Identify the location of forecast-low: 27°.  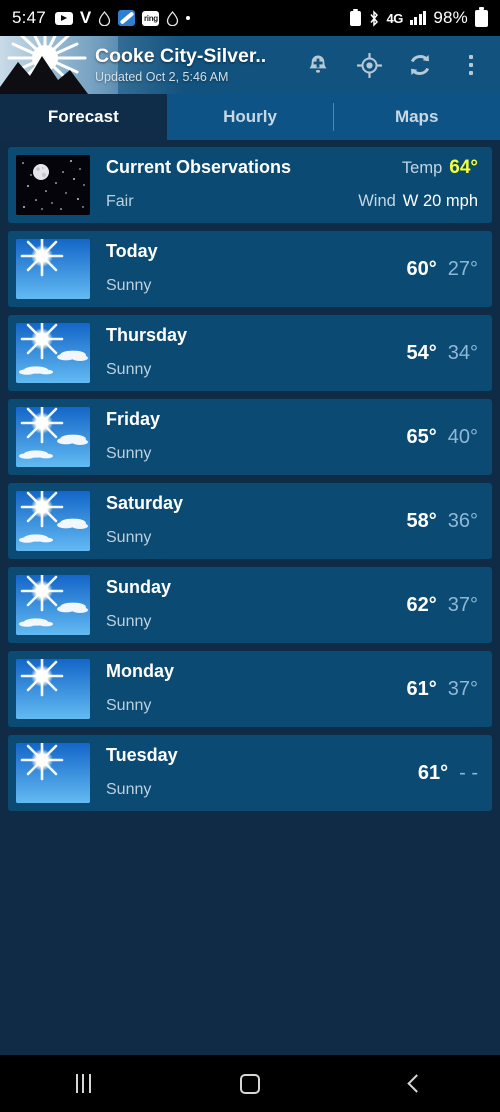
(462, 268).